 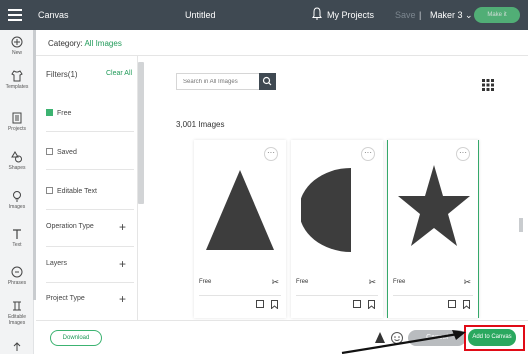 What do you see at coordinates (102, 43) in the screenshot?
I see `category-value: All Images` at bounding box center [102, 43].